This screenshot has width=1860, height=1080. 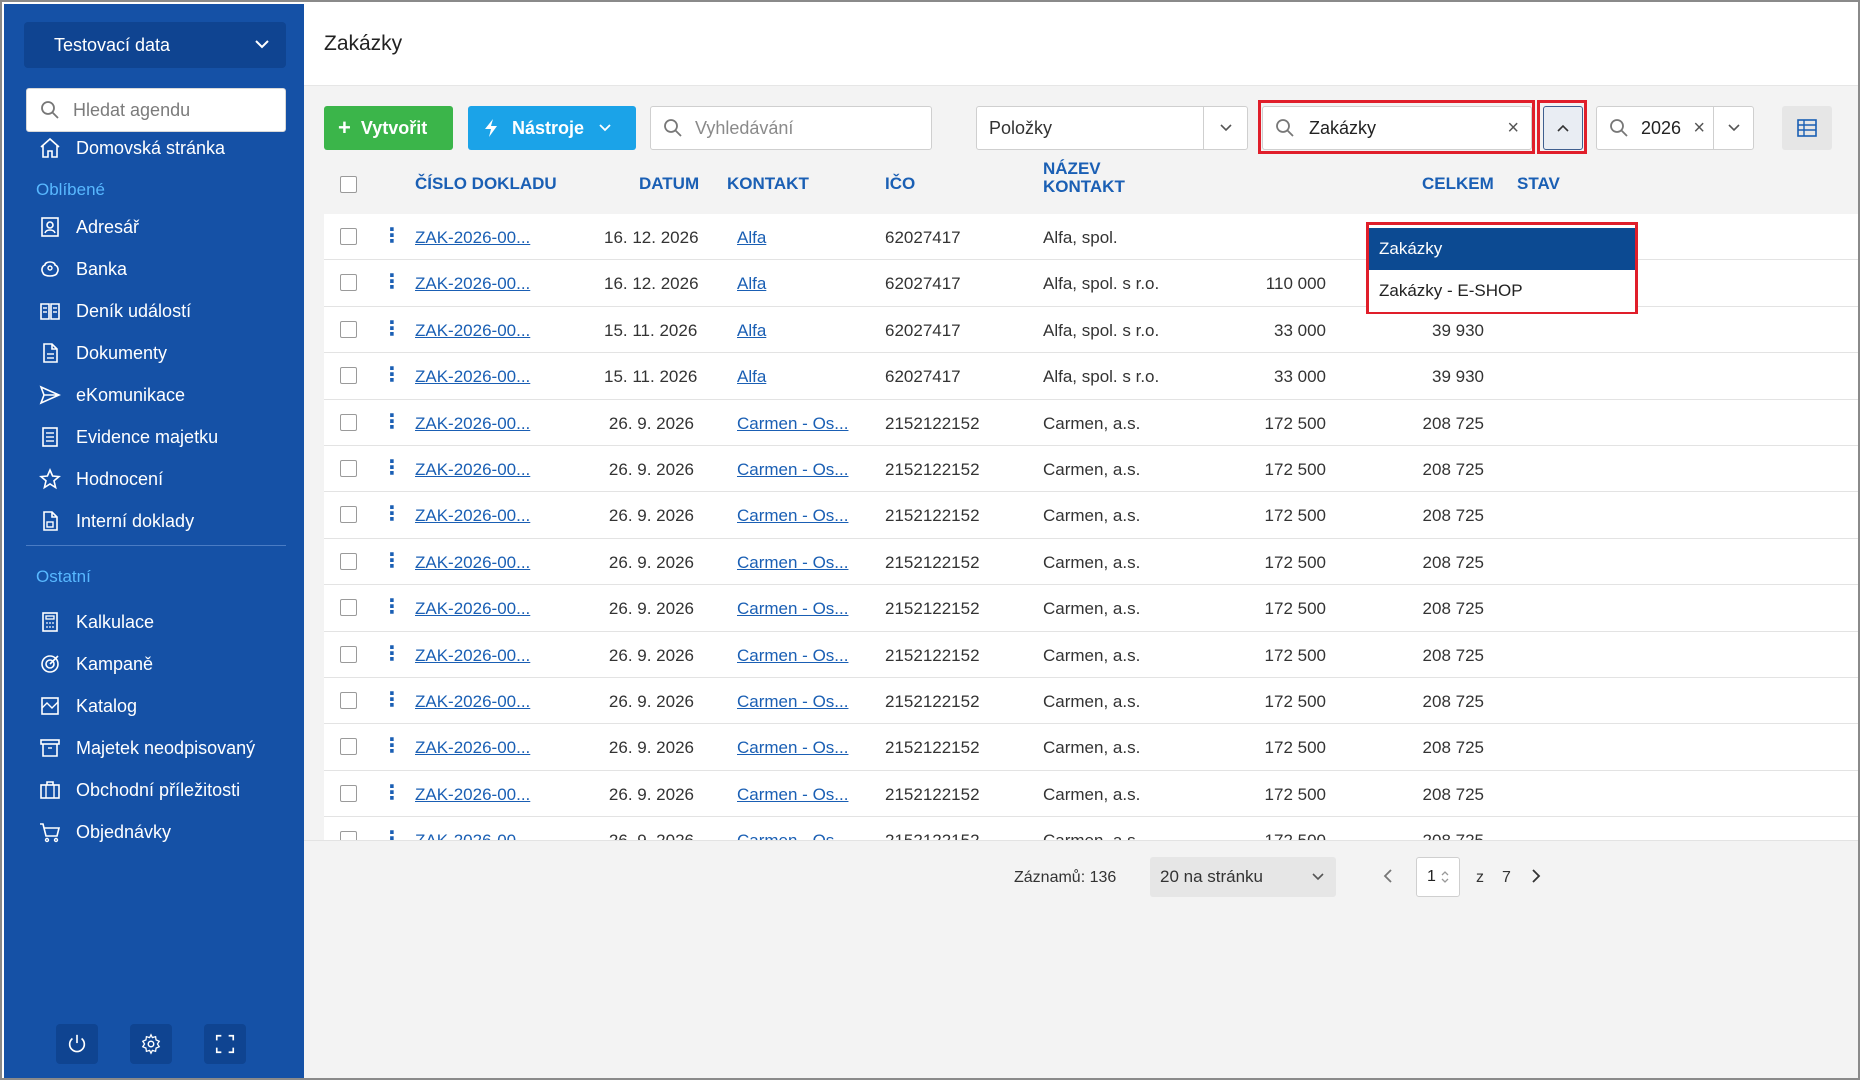 What do you see at coordinates (82, 269) in the screenshot?
I see `sidebar-item-bank: Banka` at bounding box center [82, 269].